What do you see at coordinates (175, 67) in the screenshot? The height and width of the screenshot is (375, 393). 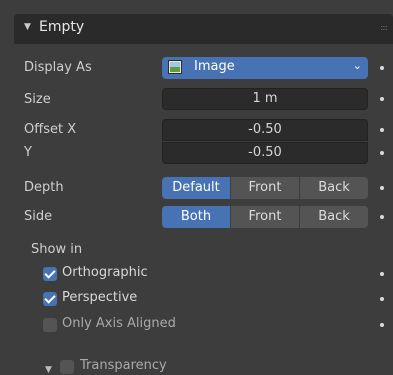 I see `image-icon` at bounding box center [175, 67].